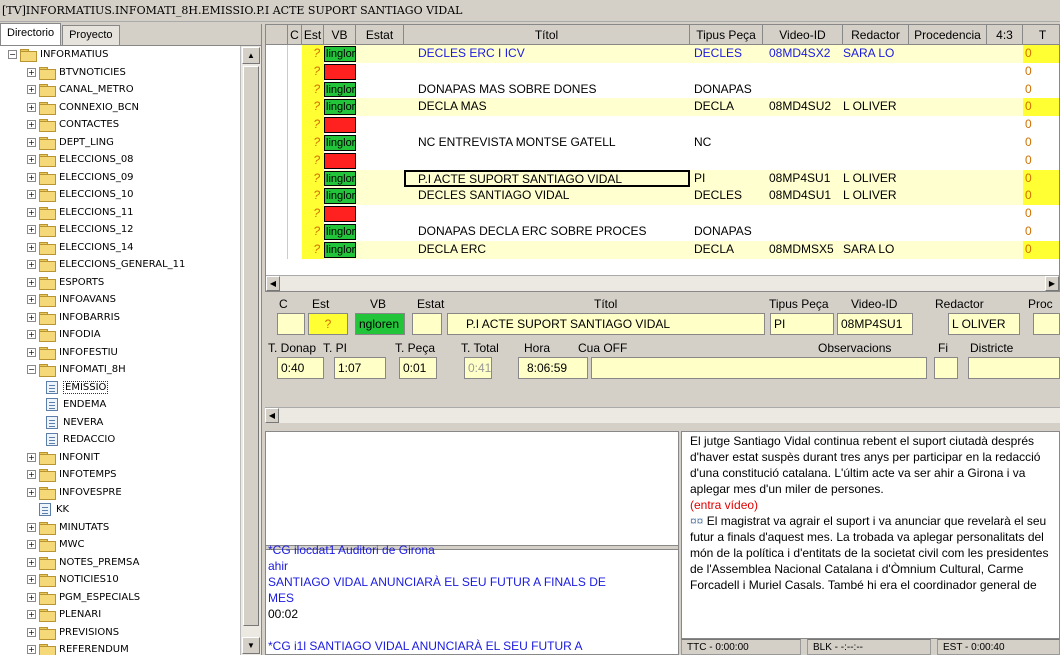 The height and width of the screenshot is (655, 1060). I want to click on detail-scroll-left-icon: ◀, so click(272, 415).